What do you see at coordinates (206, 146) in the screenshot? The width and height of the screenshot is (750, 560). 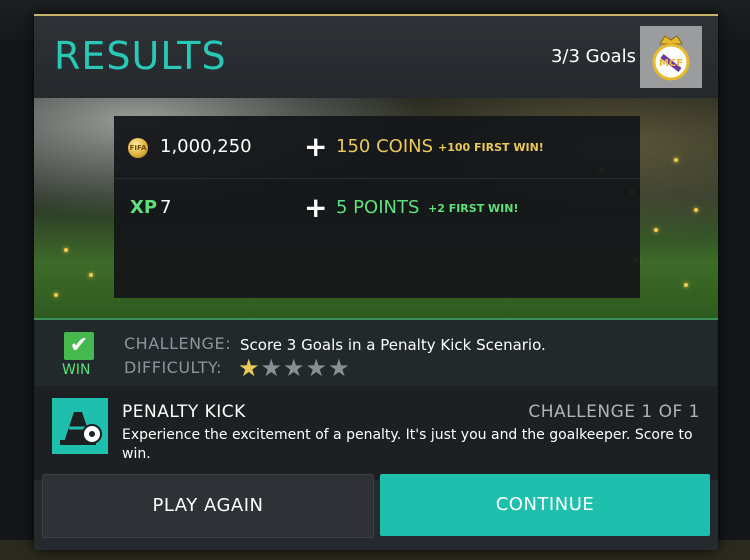 I see `coins-balance: 1,000,250` at bounding box center [206, 146].